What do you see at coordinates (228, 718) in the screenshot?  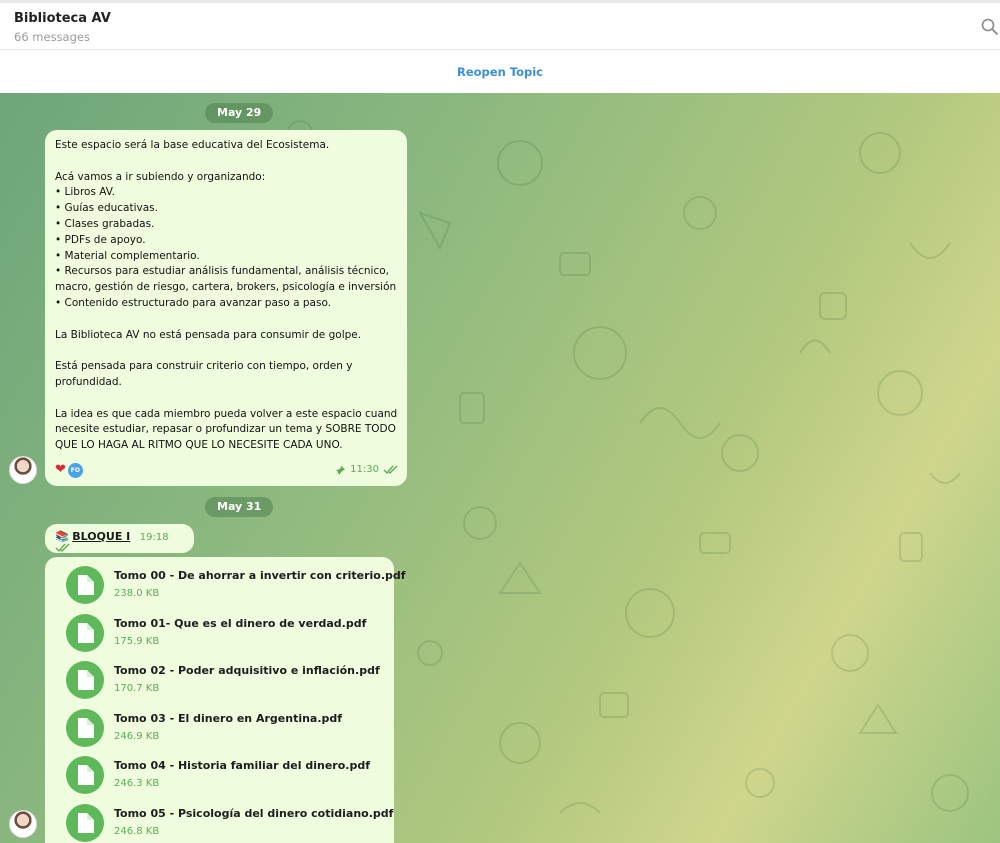 I see `file-name: Tomo 03 - El dinero en Argentina.pdf` at bounding box center [228, 718].